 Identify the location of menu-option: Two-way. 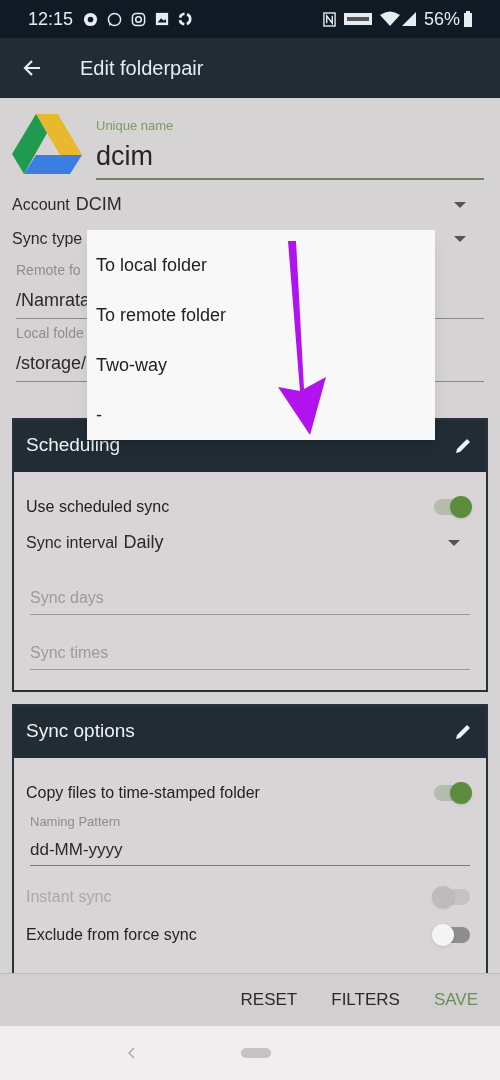
(261, 365).